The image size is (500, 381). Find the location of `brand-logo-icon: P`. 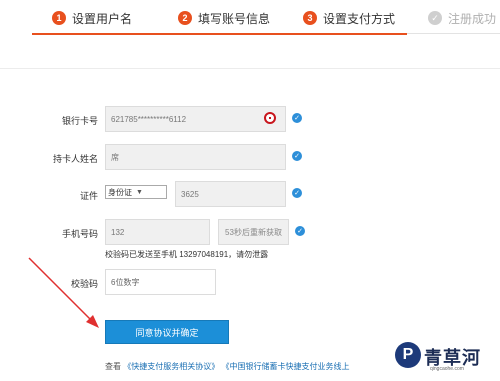

brand-logo-icon: P is located at coordinates (408, 355).